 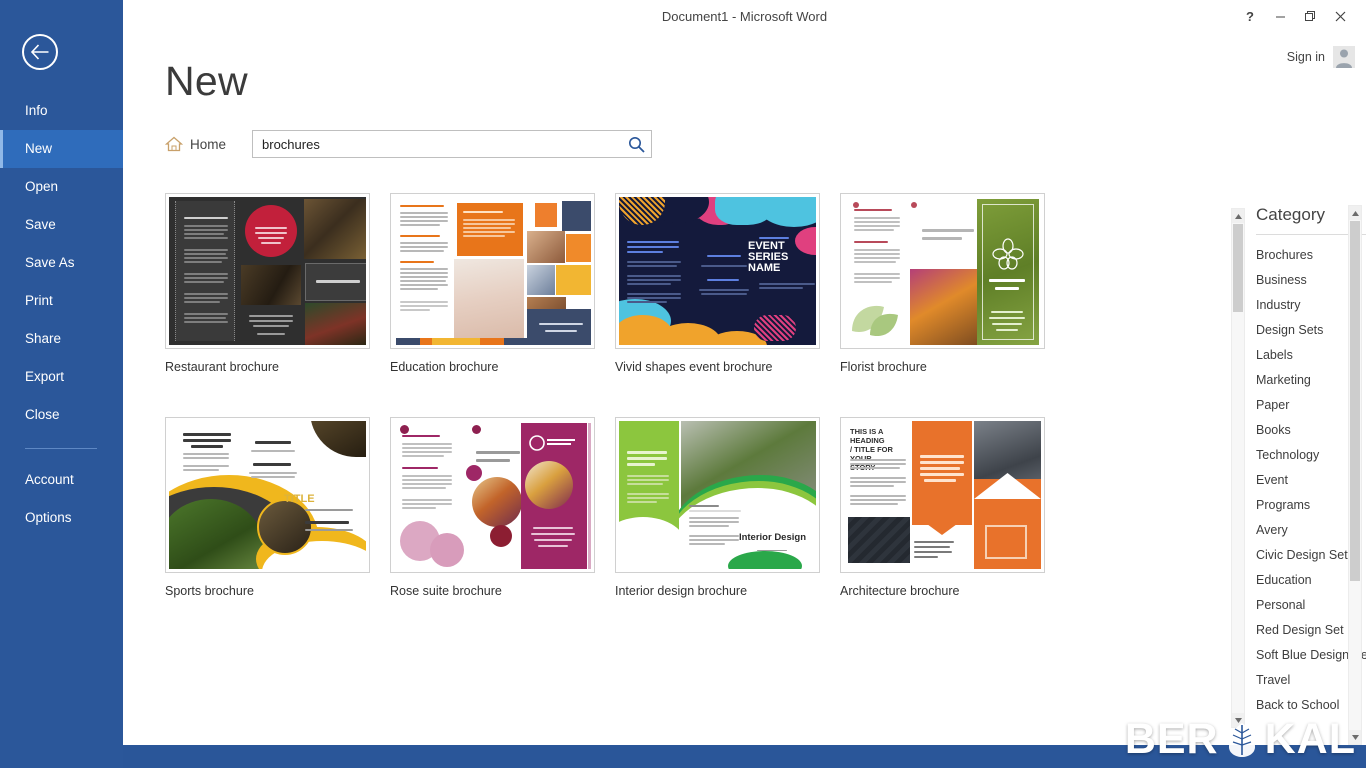 What do you see at coordinates (61, 415) in the screenshot?
I see `sidebar-item-close: Close` at bounding box center [61, 415].